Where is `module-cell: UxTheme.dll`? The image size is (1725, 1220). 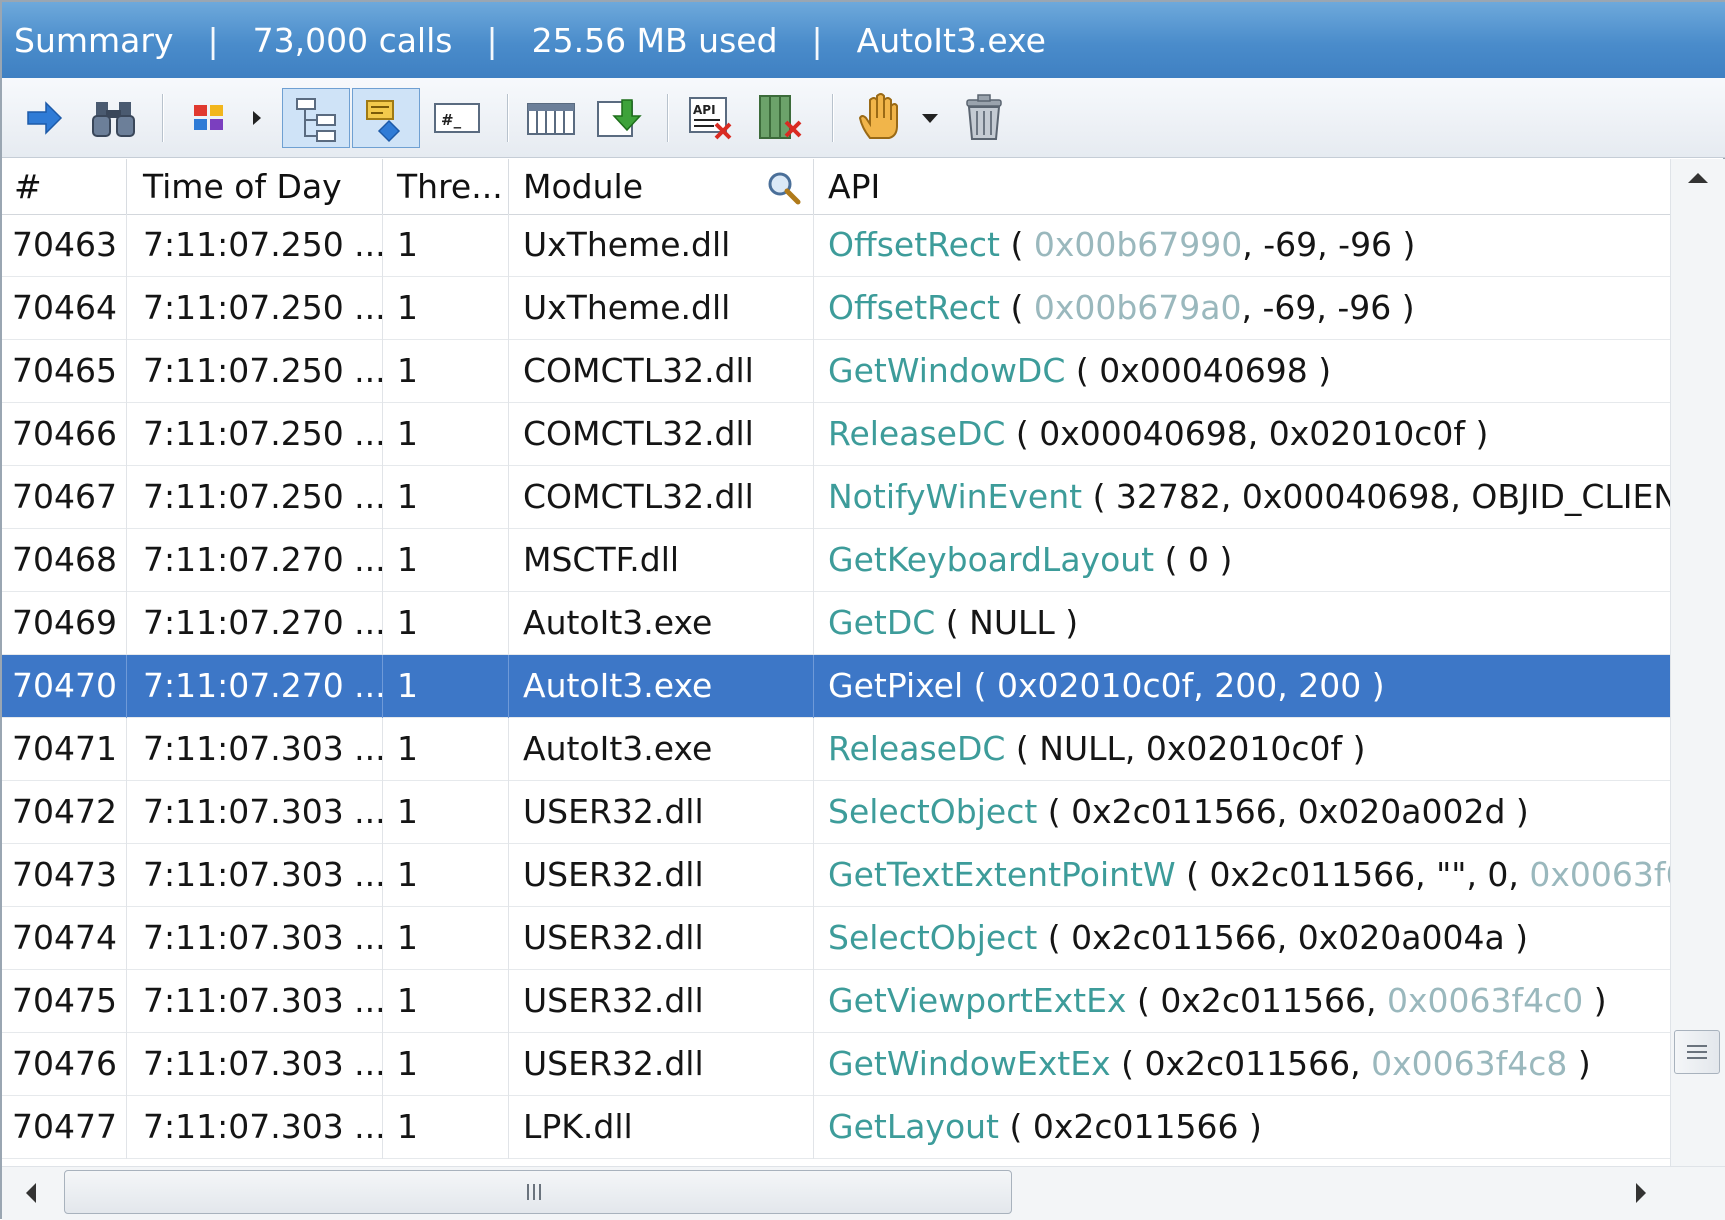
module-cell: UxTheme.dll is located at coordinates (661, 308).